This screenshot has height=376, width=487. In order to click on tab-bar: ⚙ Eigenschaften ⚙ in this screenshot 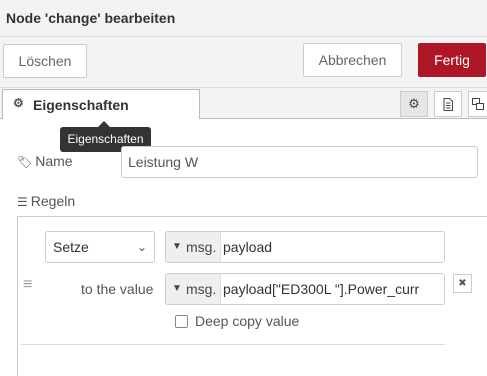, I will do `click(243, 103)`.